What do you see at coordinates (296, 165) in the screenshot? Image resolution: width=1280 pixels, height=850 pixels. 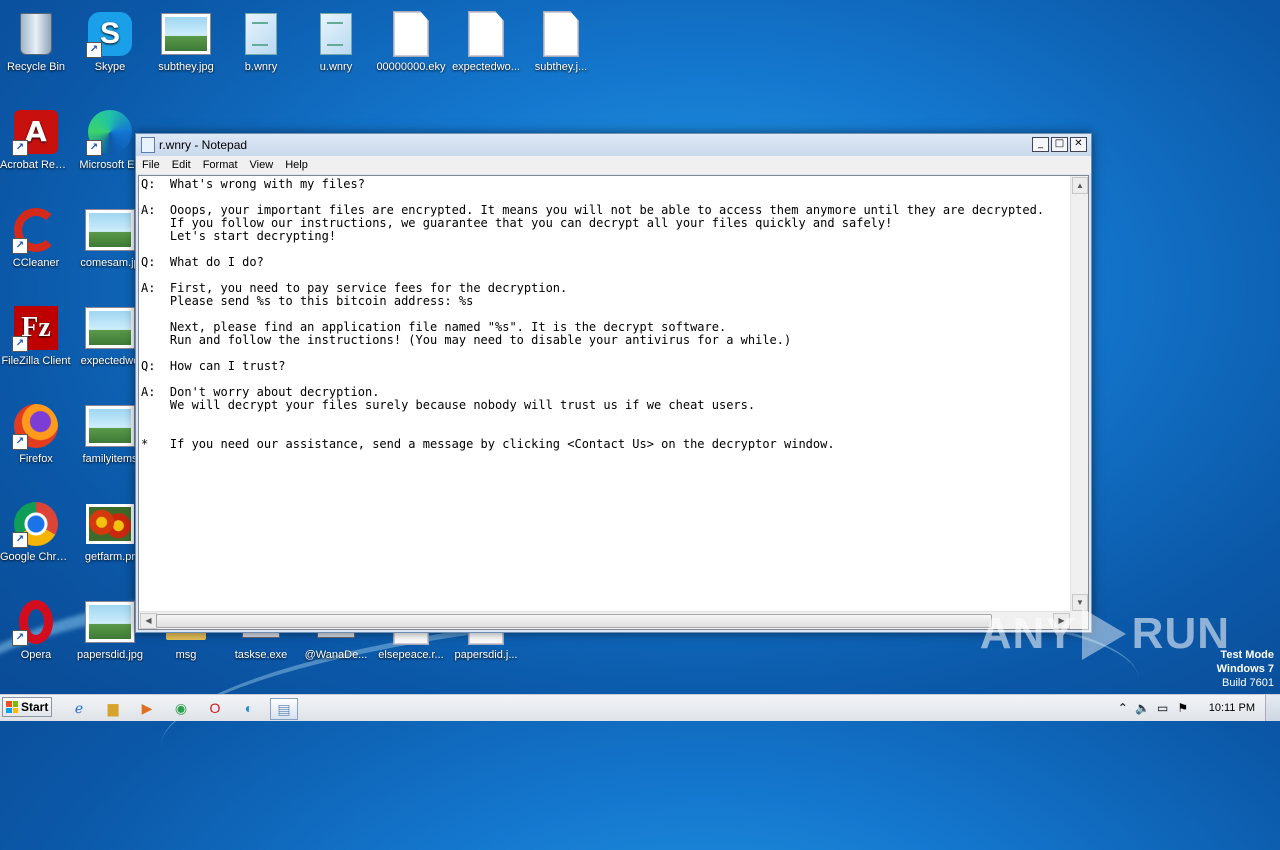 I see `menu-help: Help` at bounding box center [296, 165].